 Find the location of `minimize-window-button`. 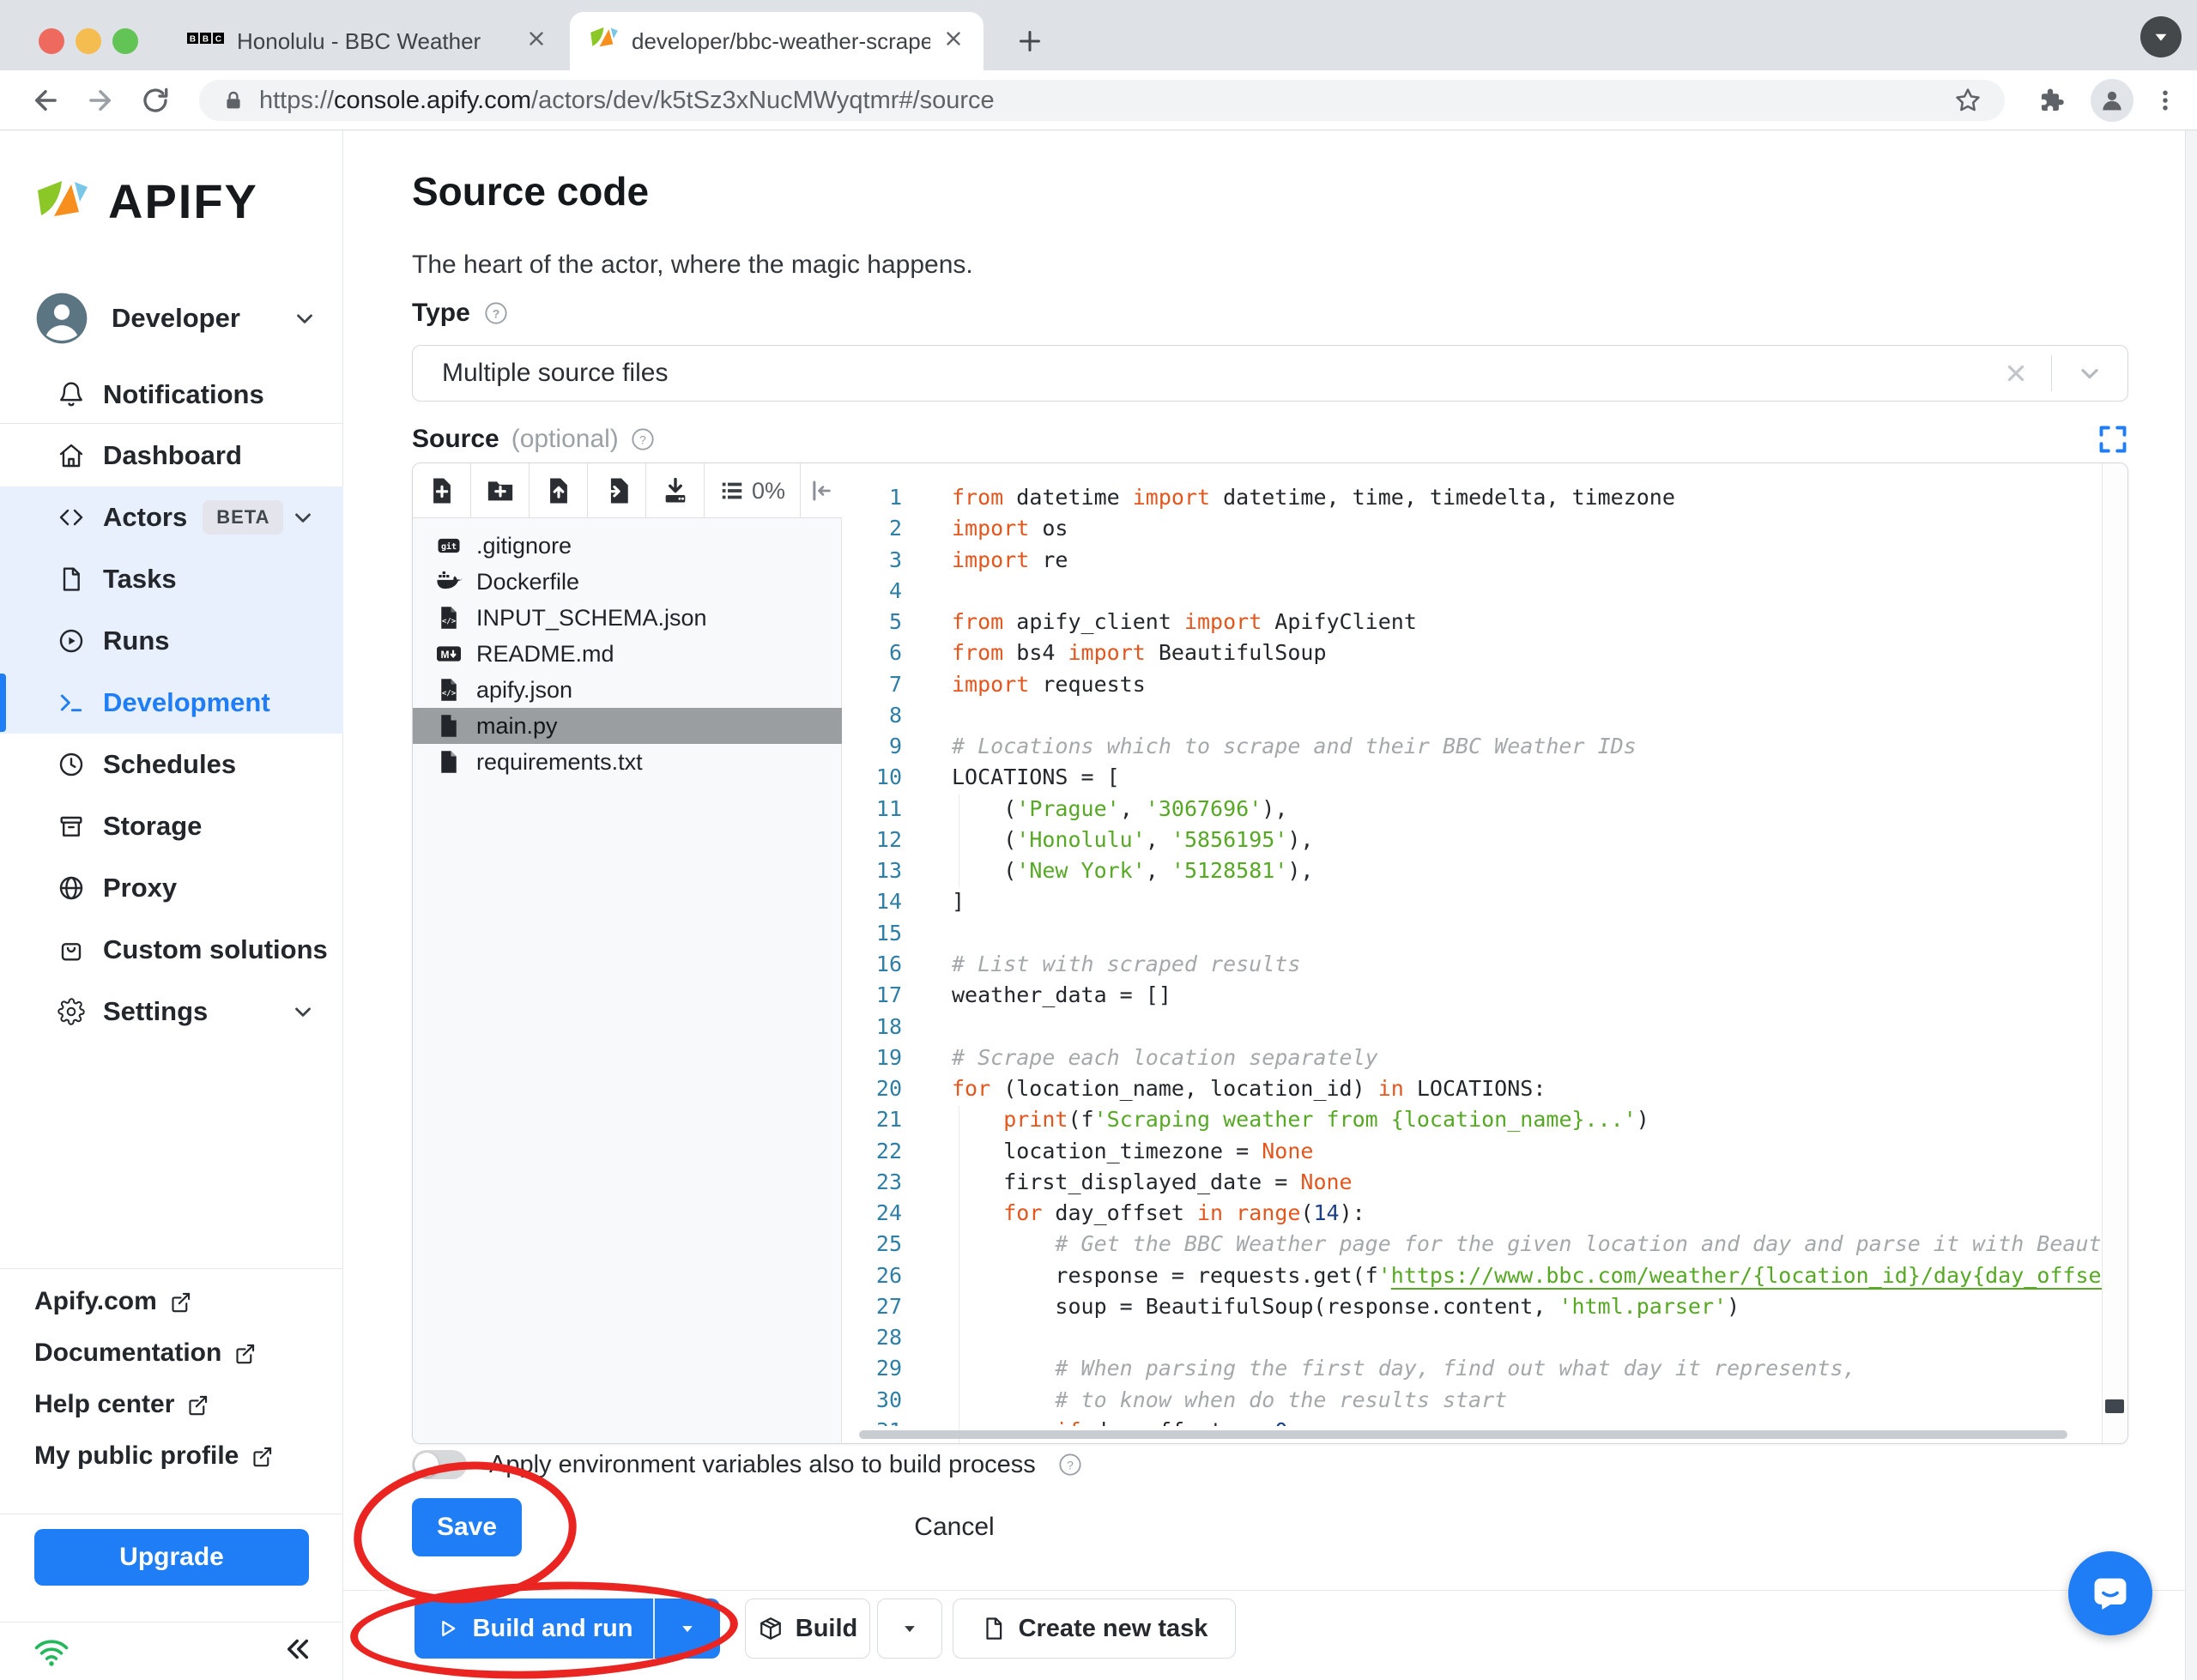

minimize-window-button is located at coordinates (88, 41).